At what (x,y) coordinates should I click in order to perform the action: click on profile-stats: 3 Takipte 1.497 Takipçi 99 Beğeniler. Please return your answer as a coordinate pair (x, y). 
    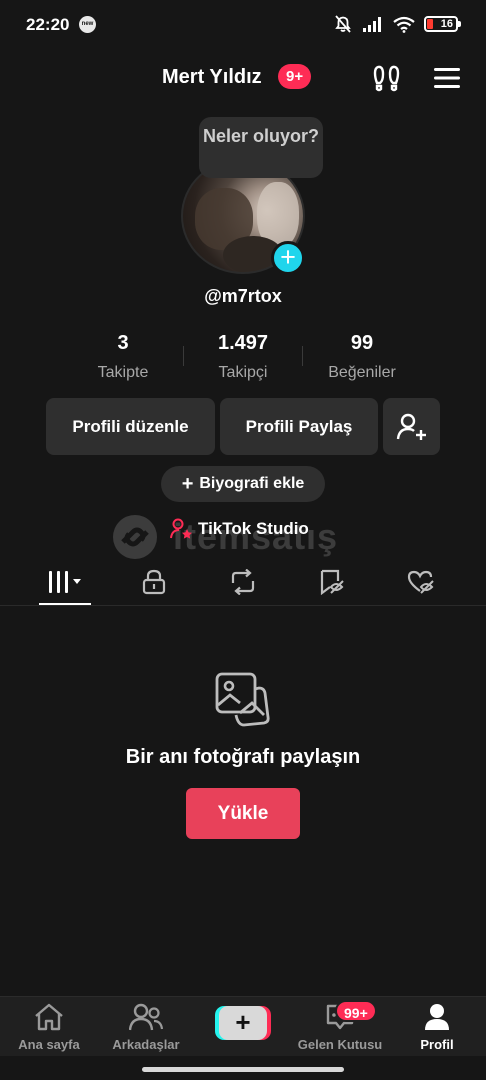
    Looking at the image, I should click on (243, 359).